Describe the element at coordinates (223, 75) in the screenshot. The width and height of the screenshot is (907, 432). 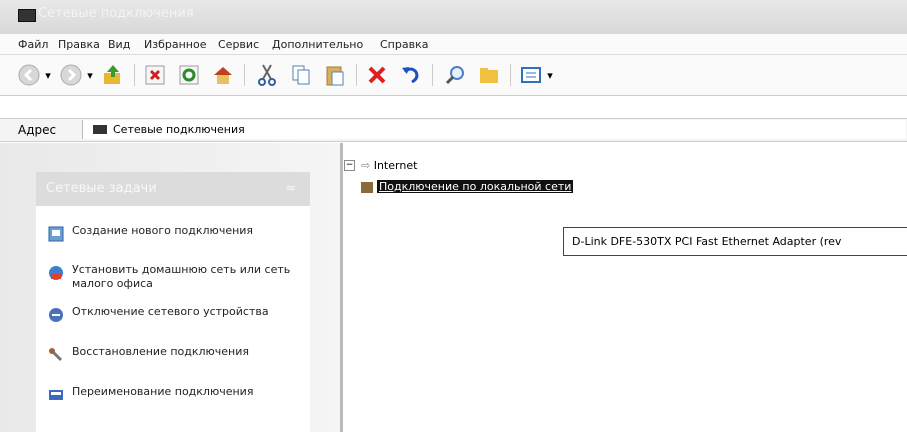
I see `home-icon` at that location.